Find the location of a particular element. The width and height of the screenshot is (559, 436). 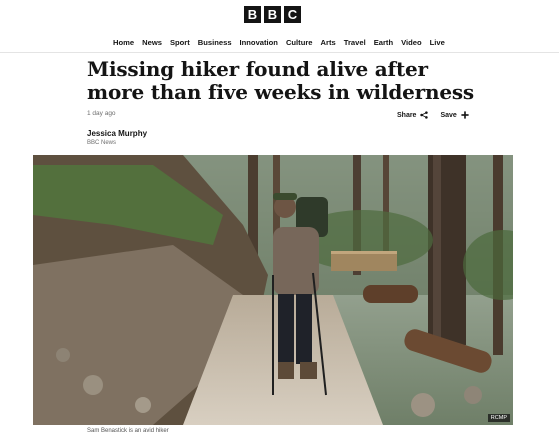

nav-item-business: Business is located at coordinates (215, 42).